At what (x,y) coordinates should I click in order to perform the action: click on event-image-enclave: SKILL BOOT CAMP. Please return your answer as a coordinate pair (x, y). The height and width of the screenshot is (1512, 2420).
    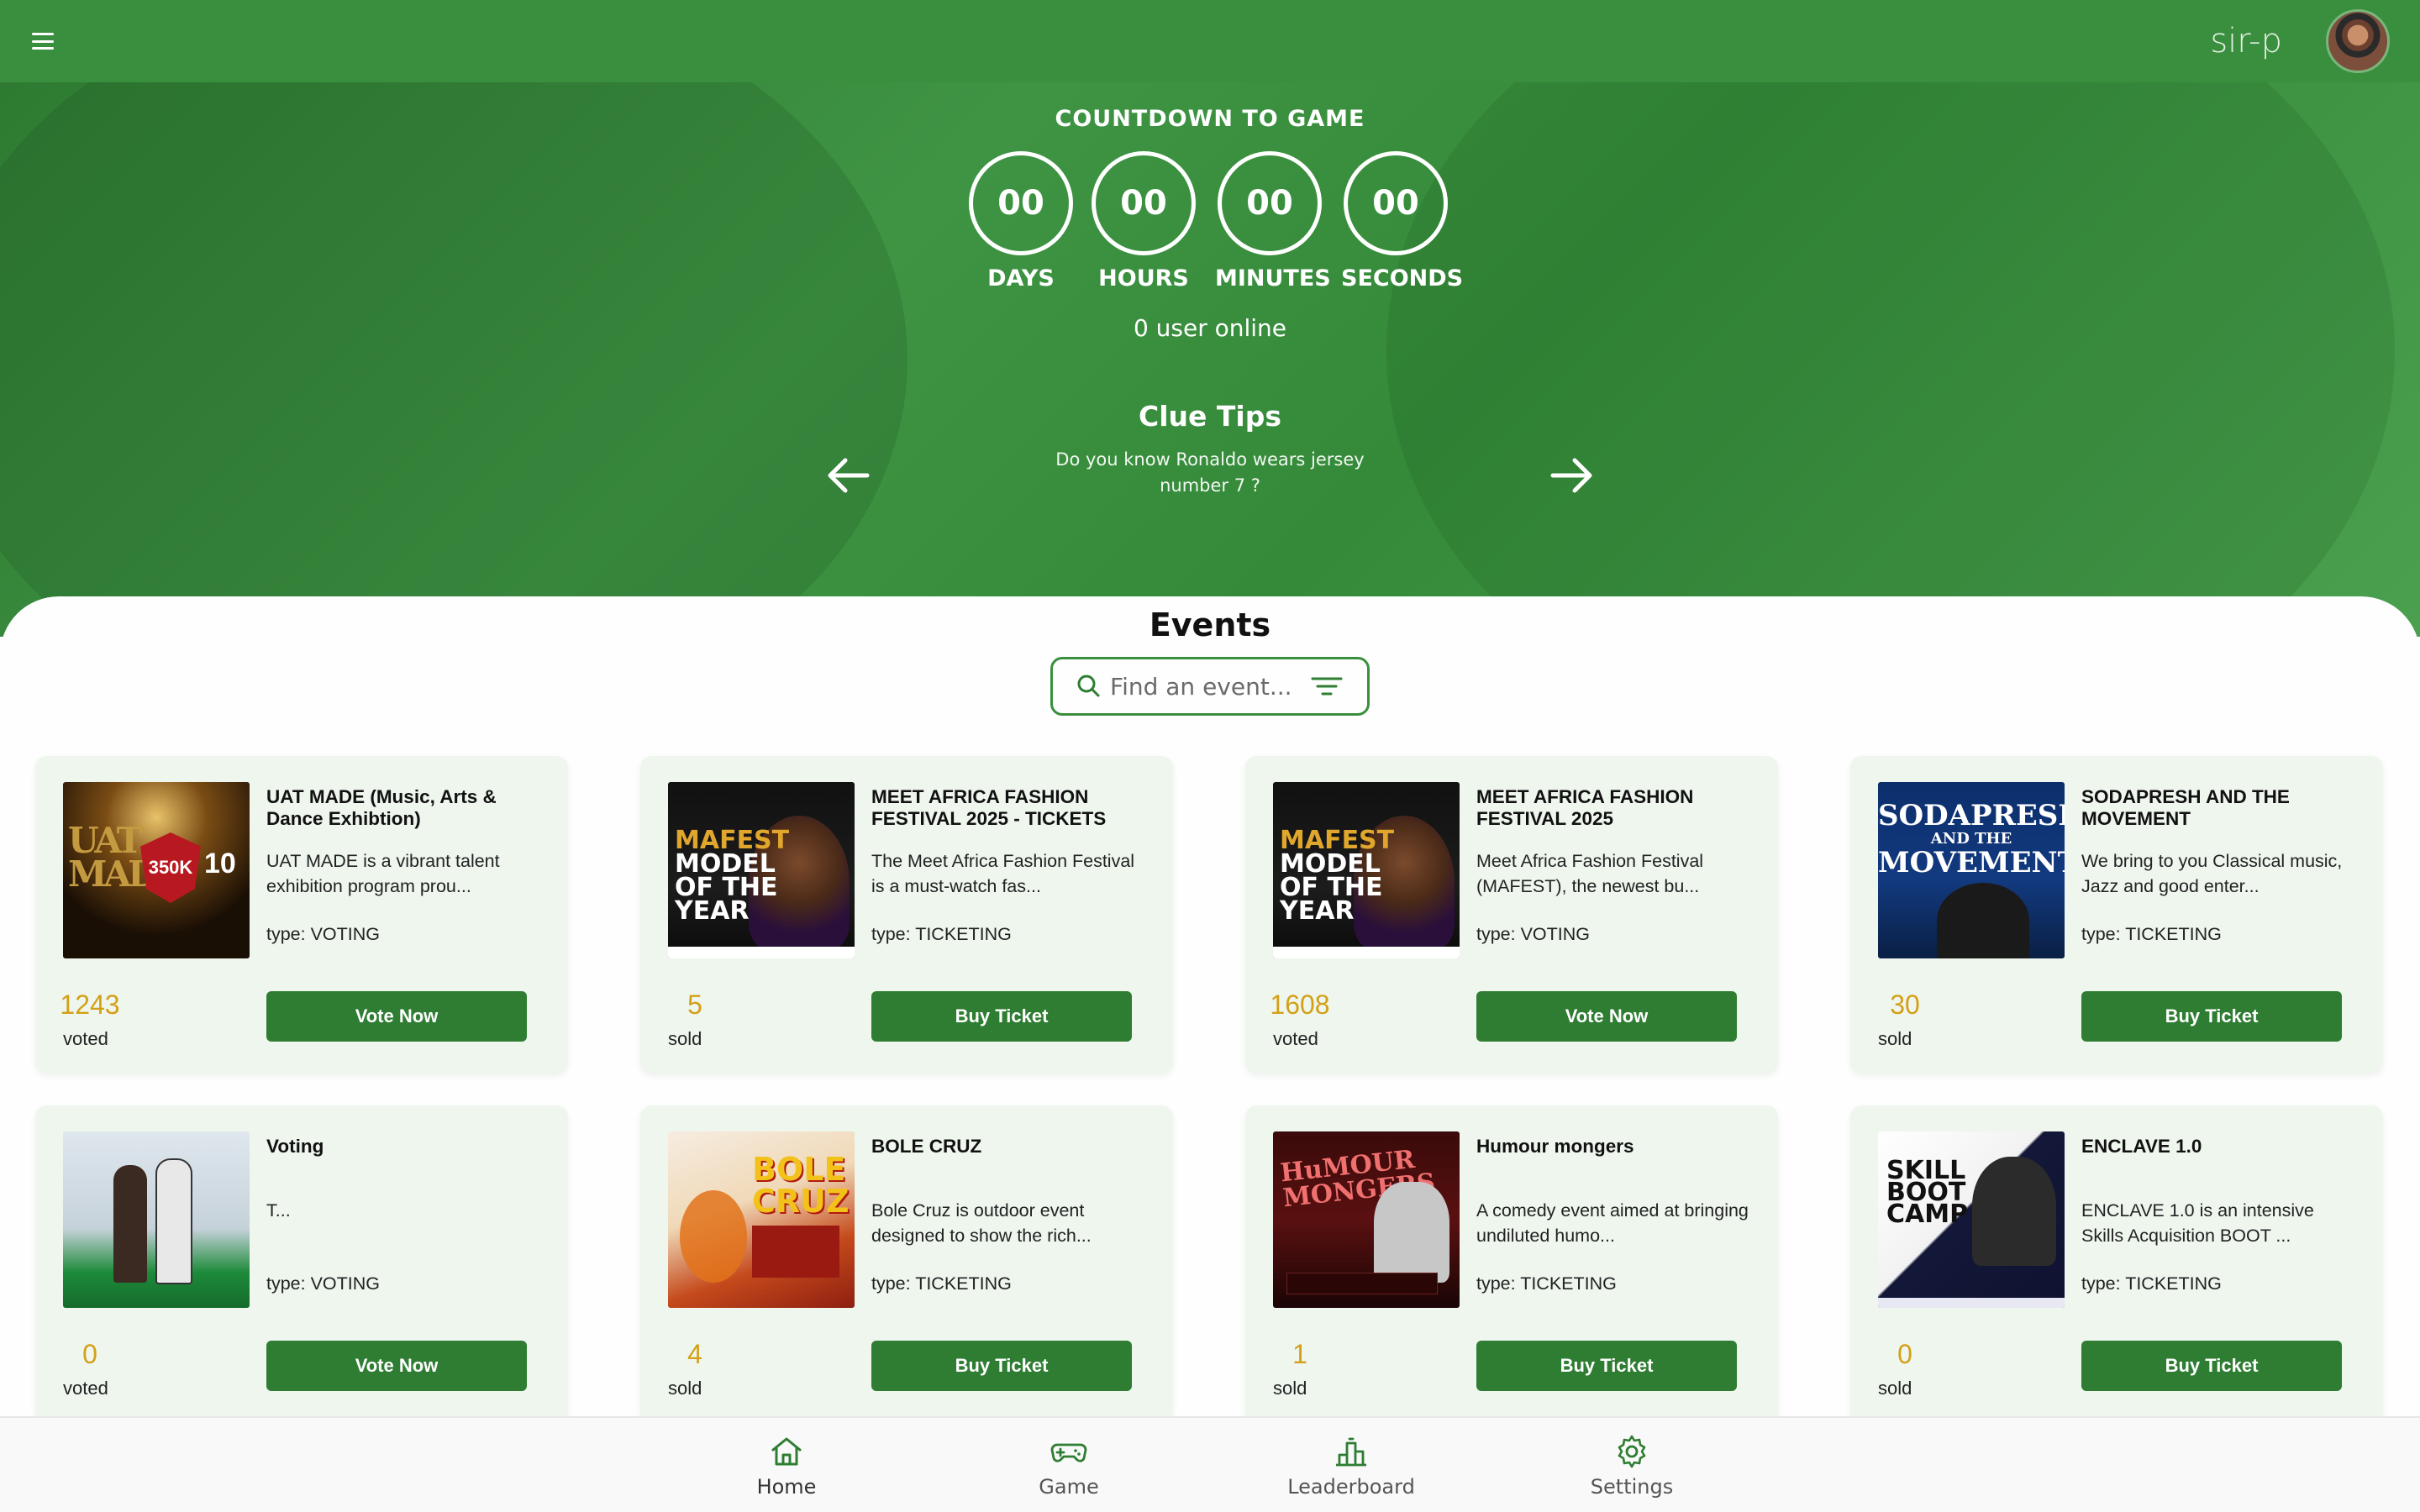
    Looking at the image, I should click on (1972, 1219).